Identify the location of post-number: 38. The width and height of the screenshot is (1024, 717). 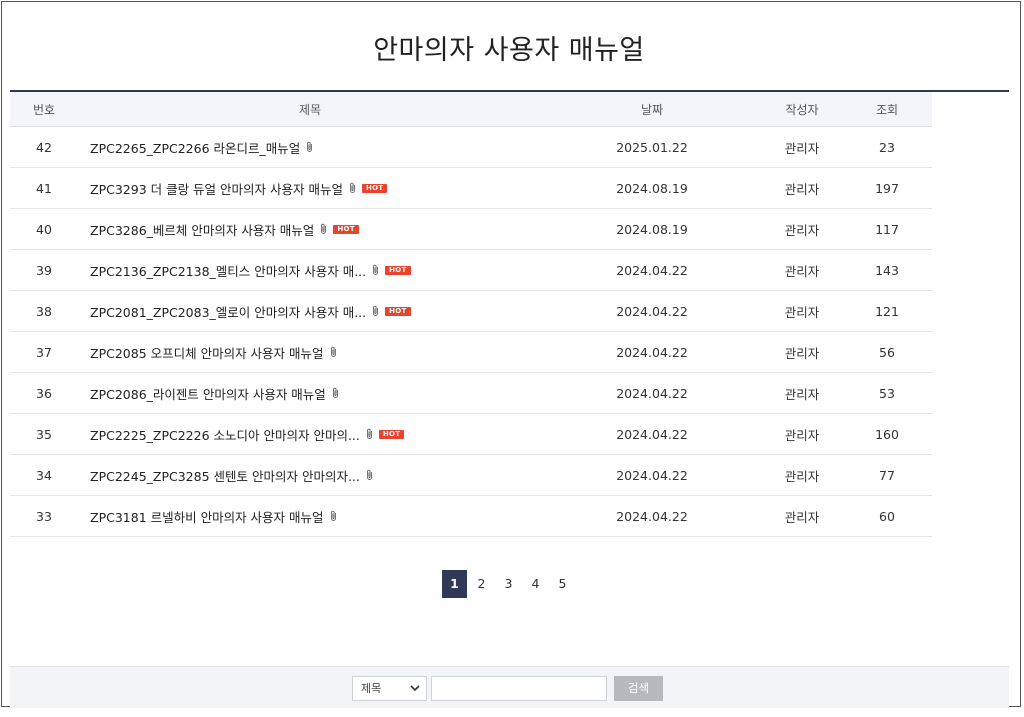
(44, 311).